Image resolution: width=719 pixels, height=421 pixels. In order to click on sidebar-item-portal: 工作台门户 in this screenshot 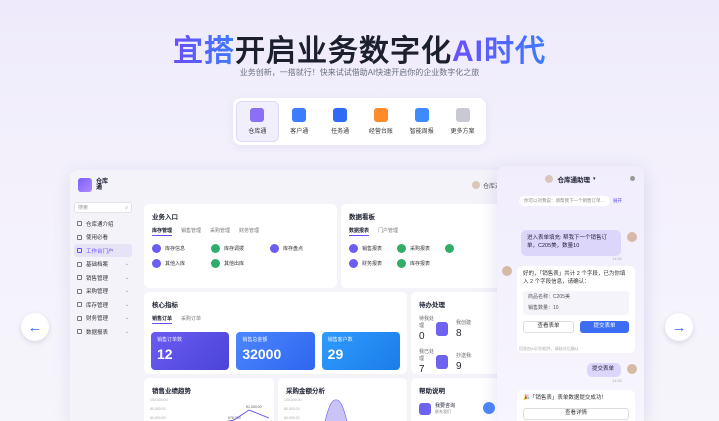, I will do `click(103, 250)`.